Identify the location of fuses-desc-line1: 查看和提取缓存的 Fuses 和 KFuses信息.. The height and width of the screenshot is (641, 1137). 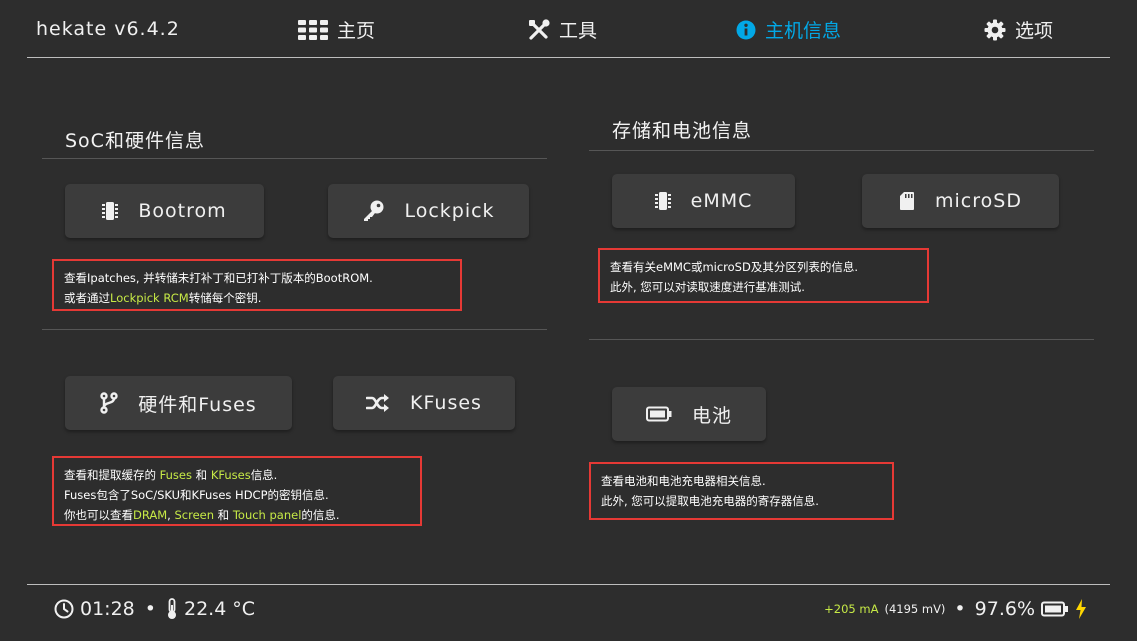
(171, 475).